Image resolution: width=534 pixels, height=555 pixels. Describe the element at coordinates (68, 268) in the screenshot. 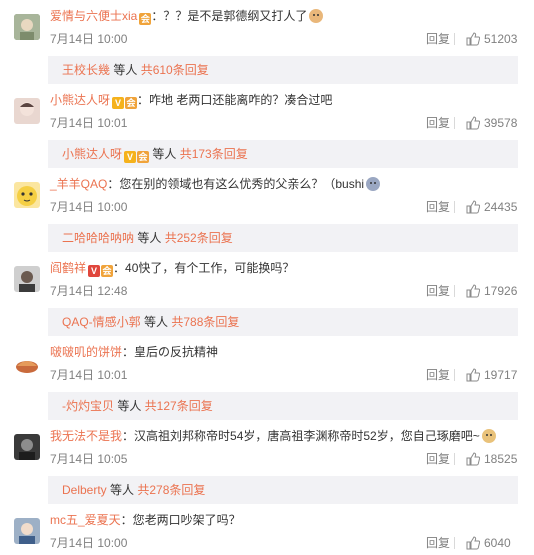

I see `username-link: 阎鹤祥` at that location.